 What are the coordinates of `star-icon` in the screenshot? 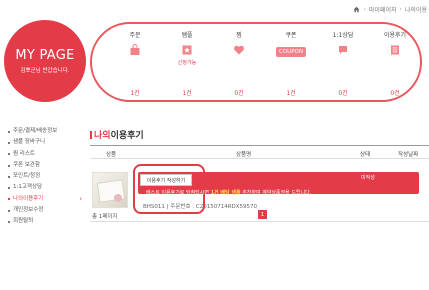 It's located at (187, 50).